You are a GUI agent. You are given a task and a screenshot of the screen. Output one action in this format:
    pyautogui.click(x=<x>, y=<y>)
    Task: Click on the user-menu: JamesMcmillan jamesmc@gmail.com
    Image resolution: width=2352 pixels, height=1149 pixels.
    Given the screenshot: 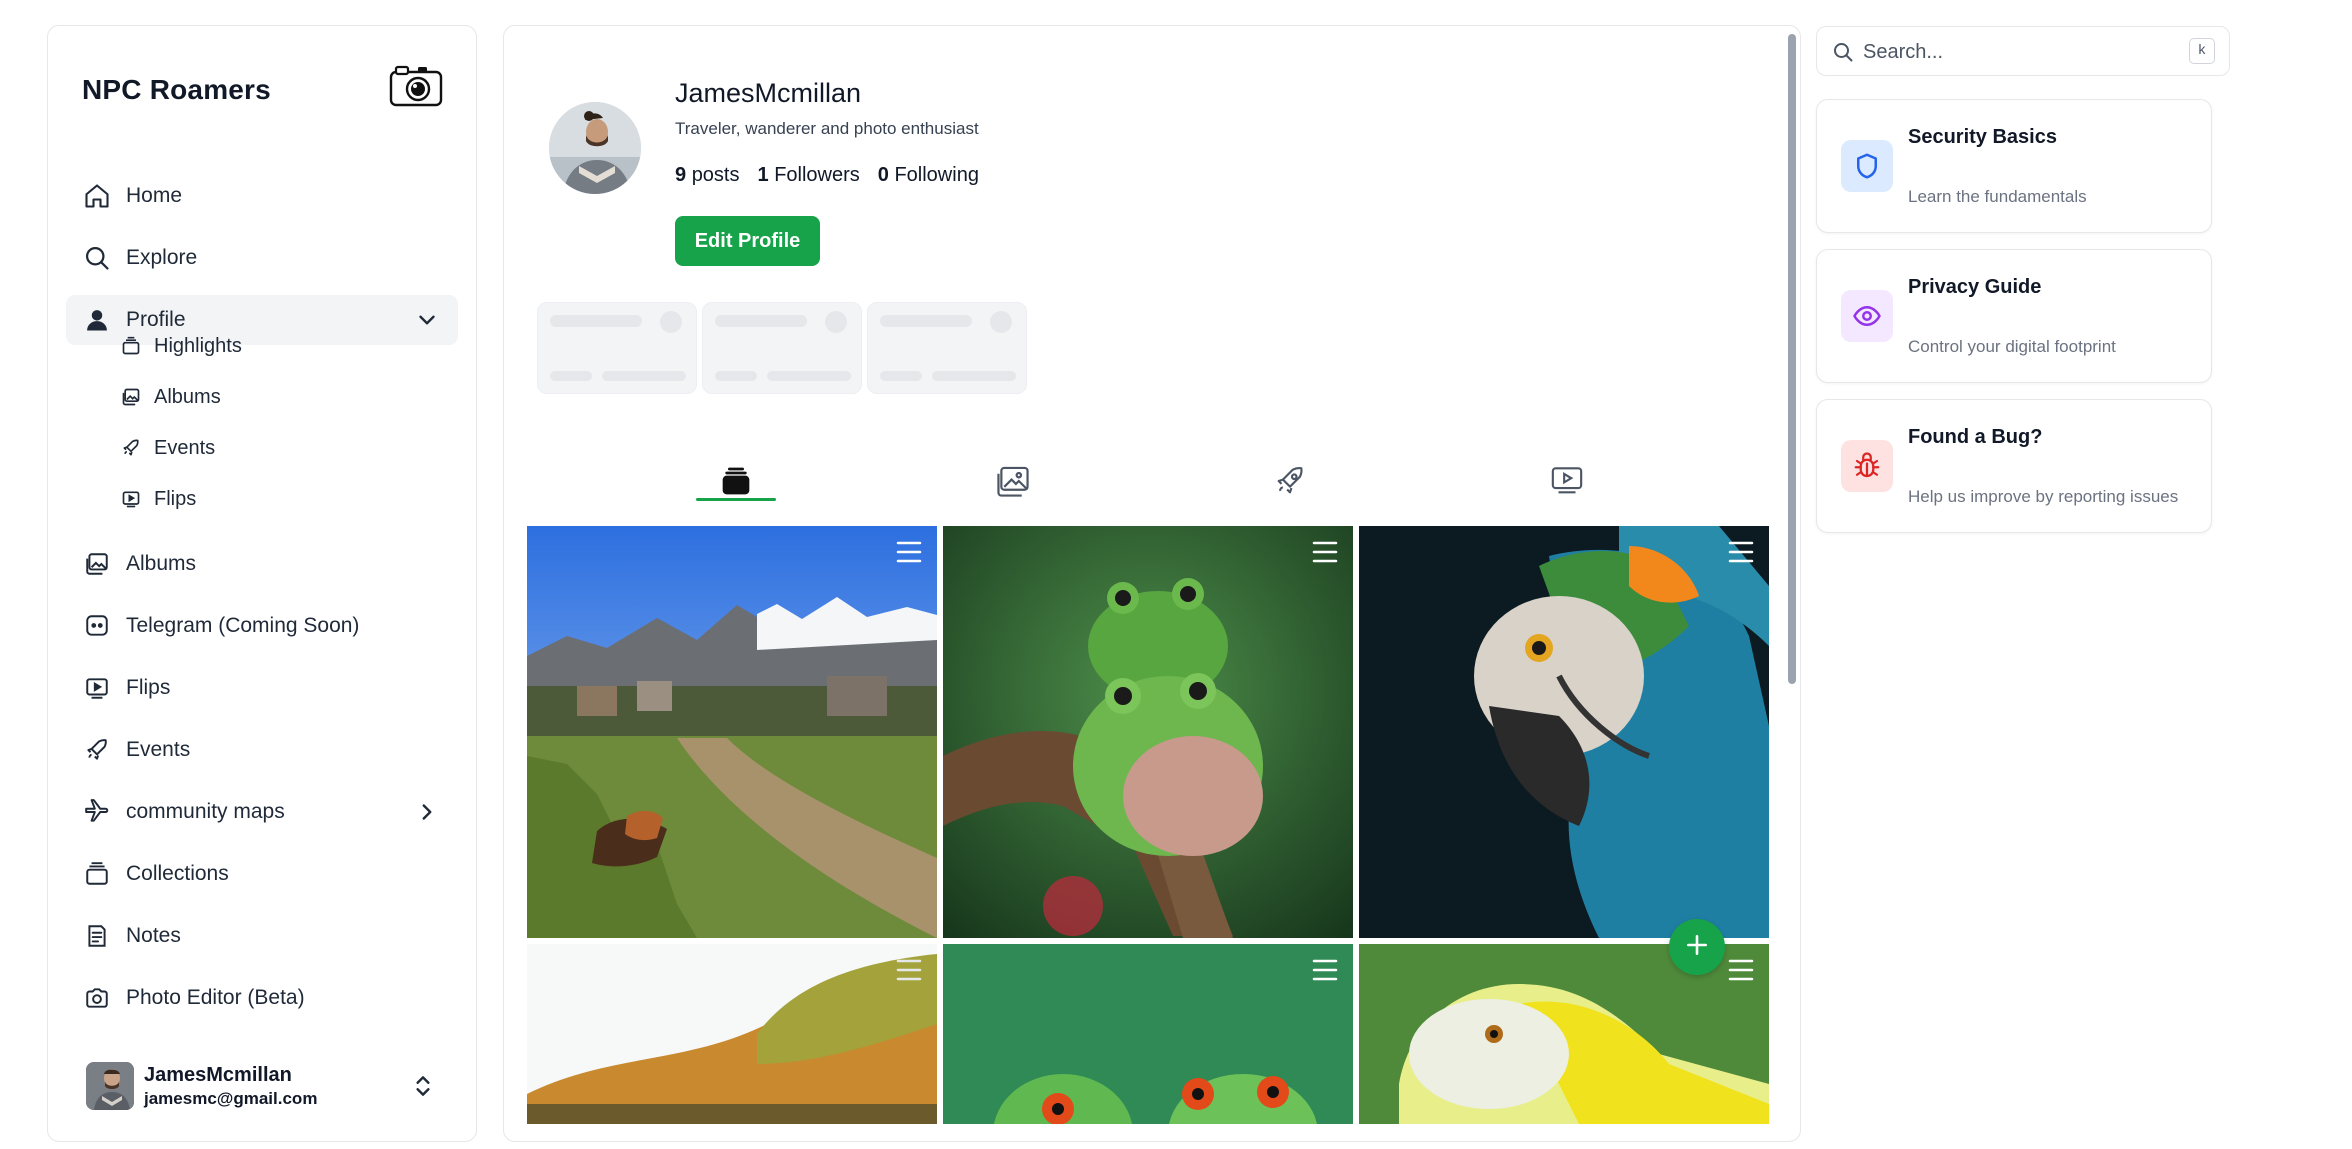 What is the action you would take?
    pyautogui.click(x=266, y=1086)
    